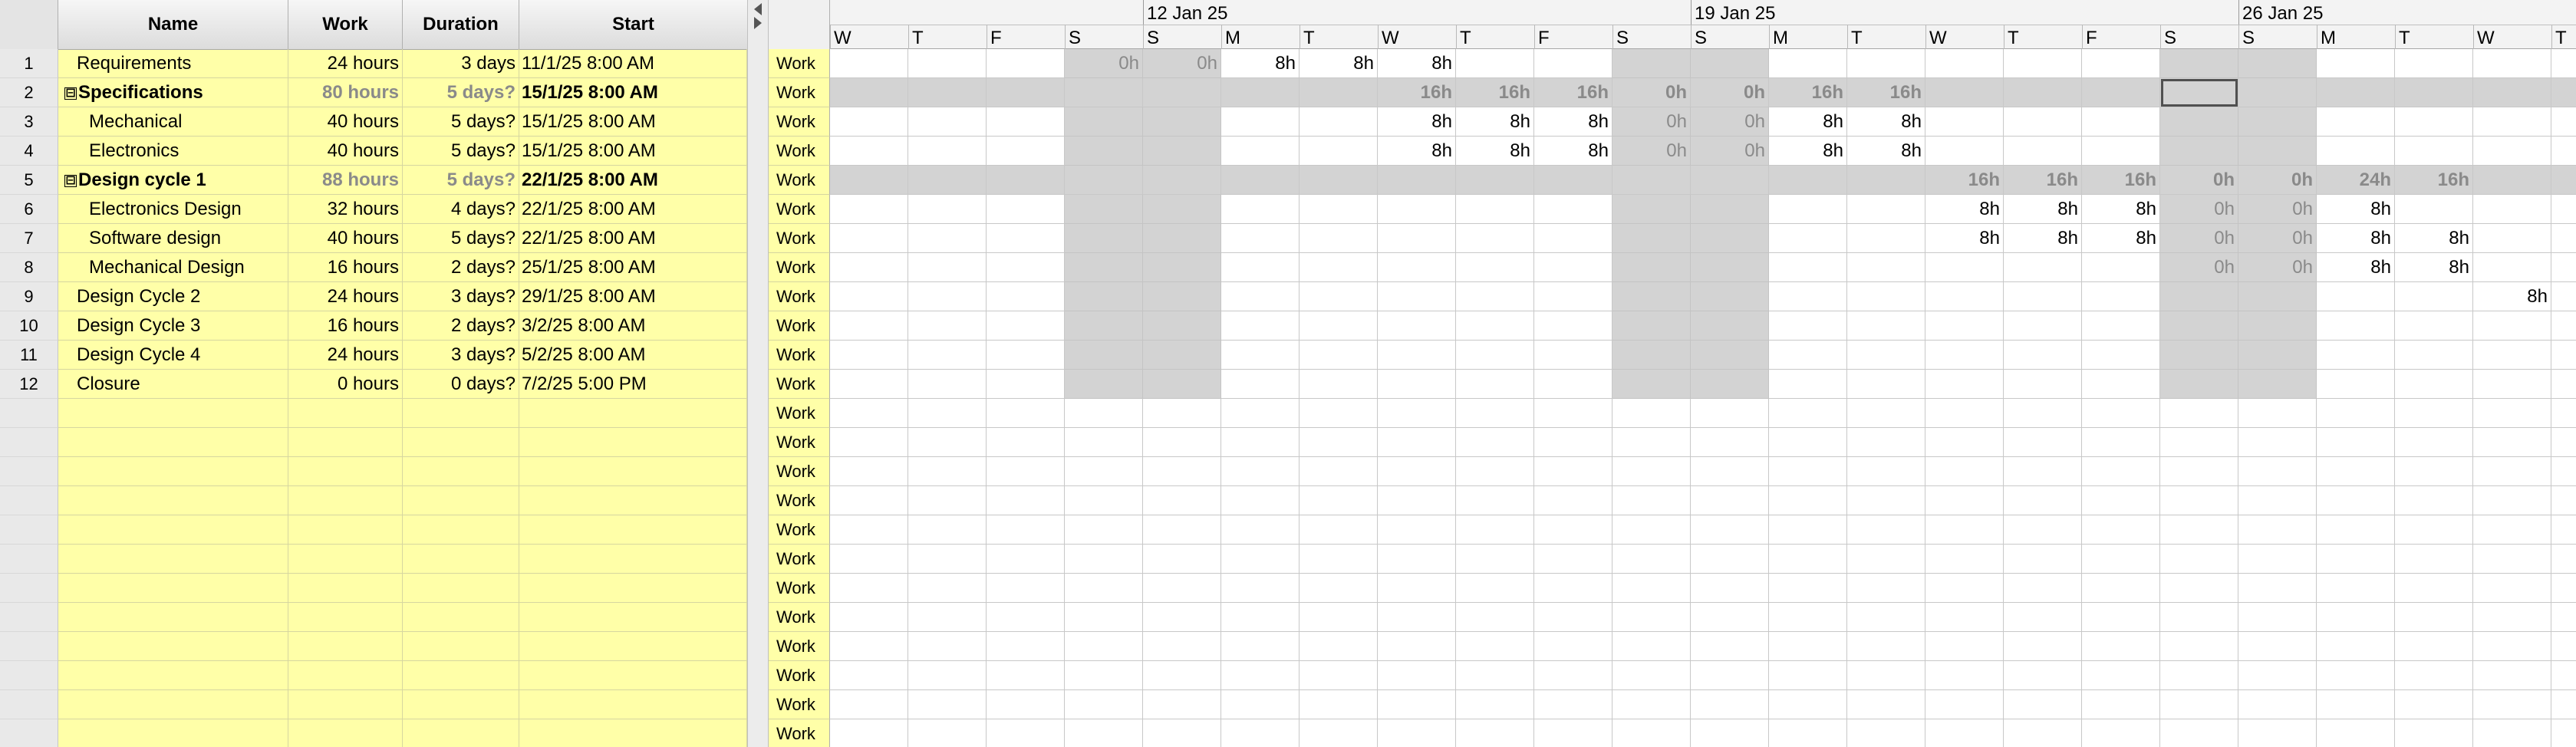 The image size is (2576, 747). I want to click on task-work-cell: 88 hours, so click(345, 180).